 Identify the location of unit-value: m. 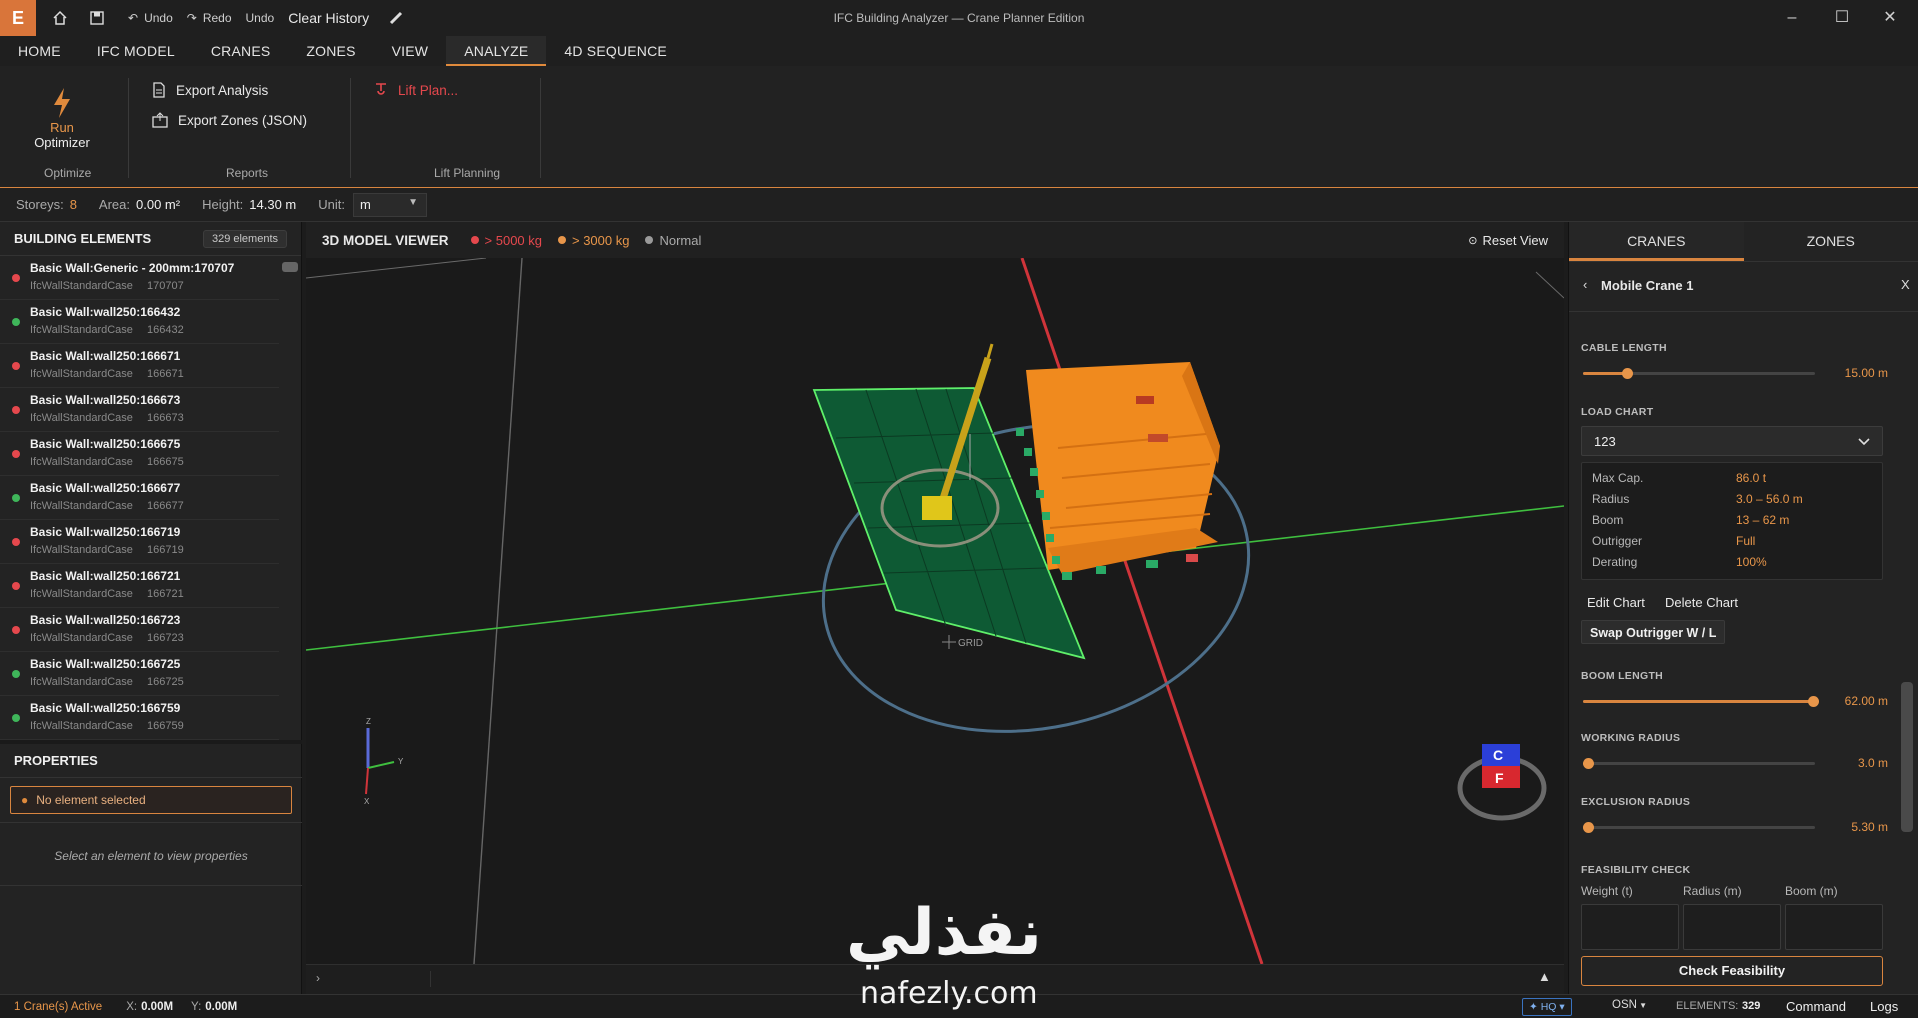
(365, 204).